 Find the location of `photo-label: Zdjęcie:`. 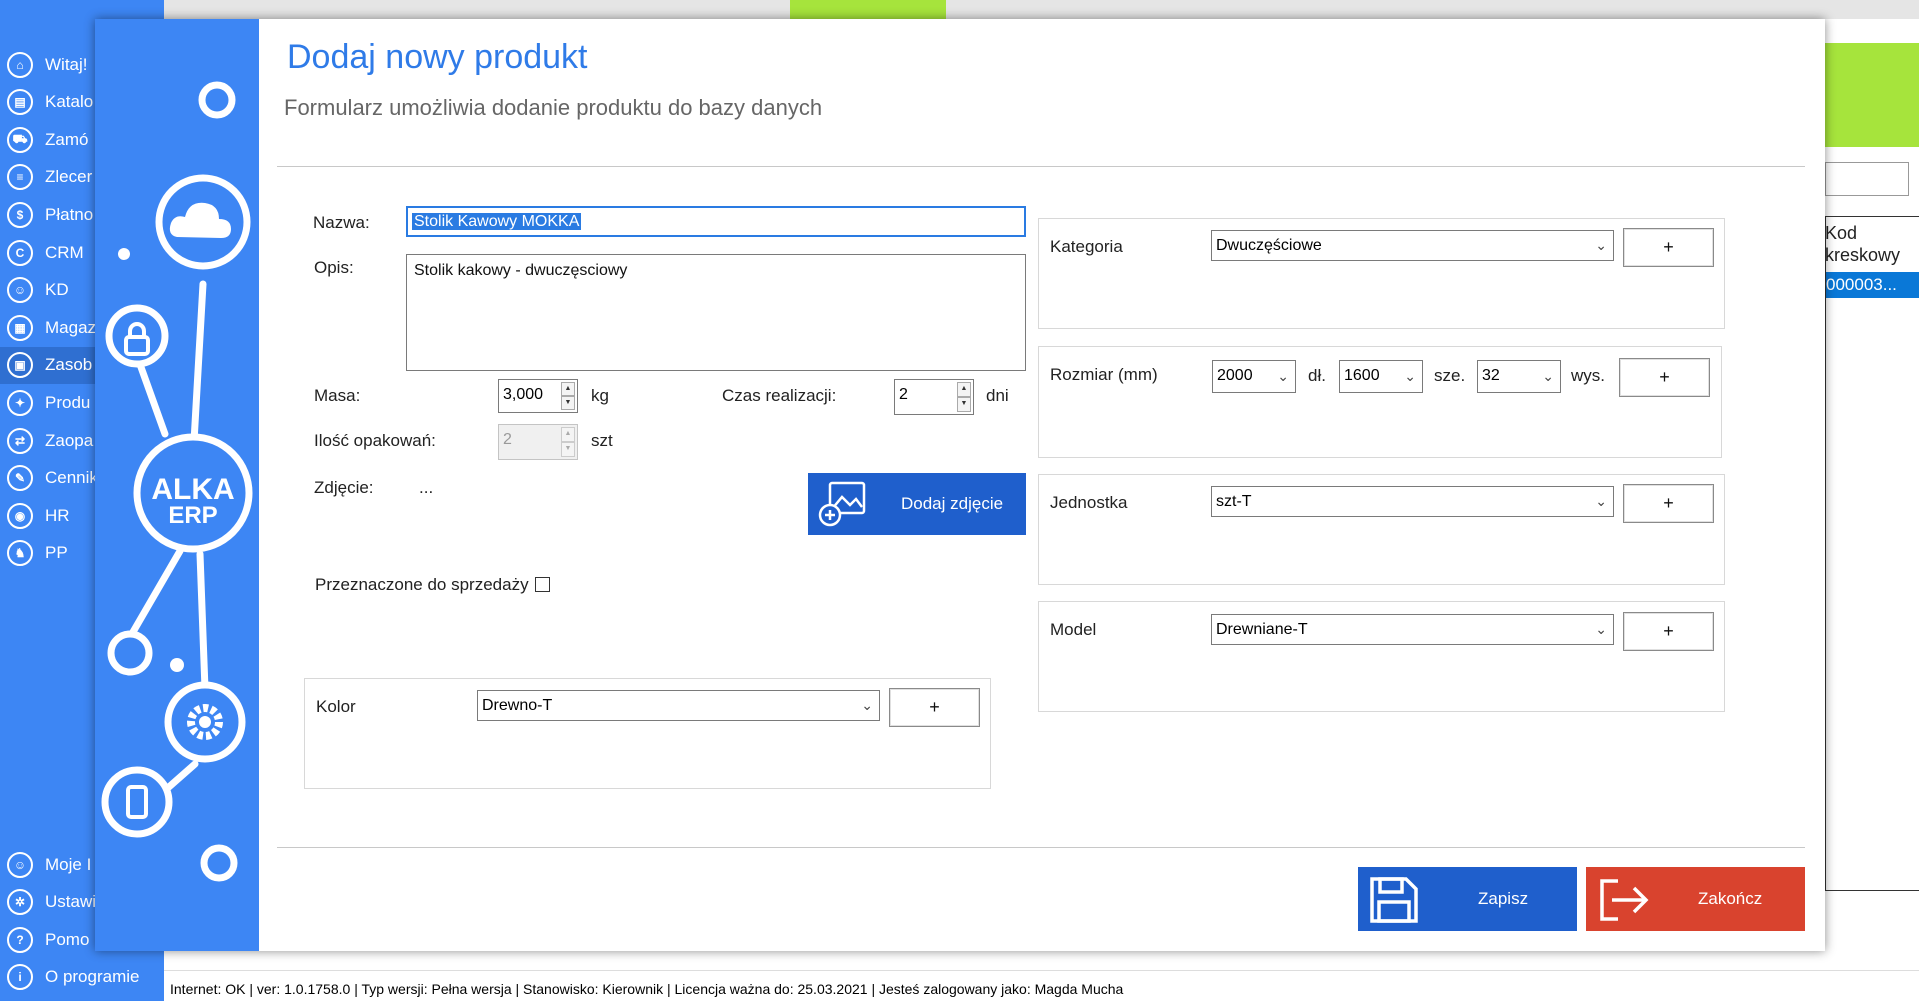

photo-label: Zdjęcie: is located at coordinates (344, 487).